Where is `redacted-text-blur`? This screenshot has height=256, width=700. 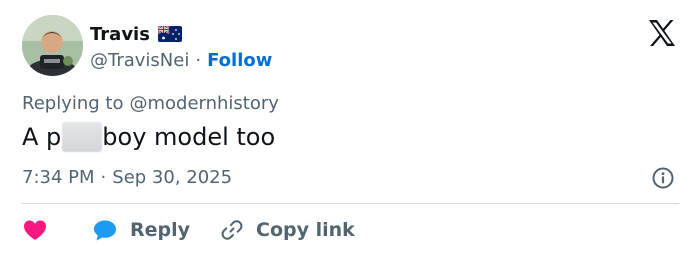 redacted-text-blur is located at coordinates (82, 137).